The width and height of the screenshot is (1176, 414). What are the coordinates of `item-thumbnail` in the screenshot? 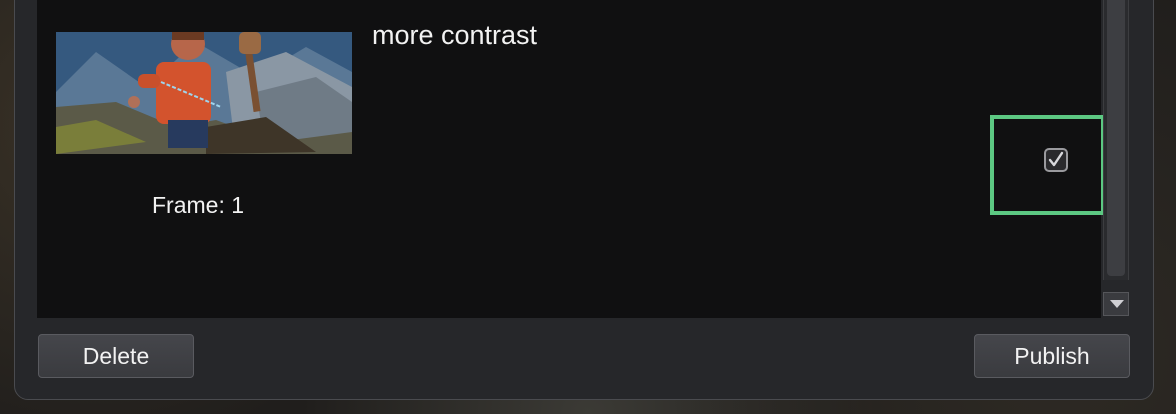 It's located at (204, 93).